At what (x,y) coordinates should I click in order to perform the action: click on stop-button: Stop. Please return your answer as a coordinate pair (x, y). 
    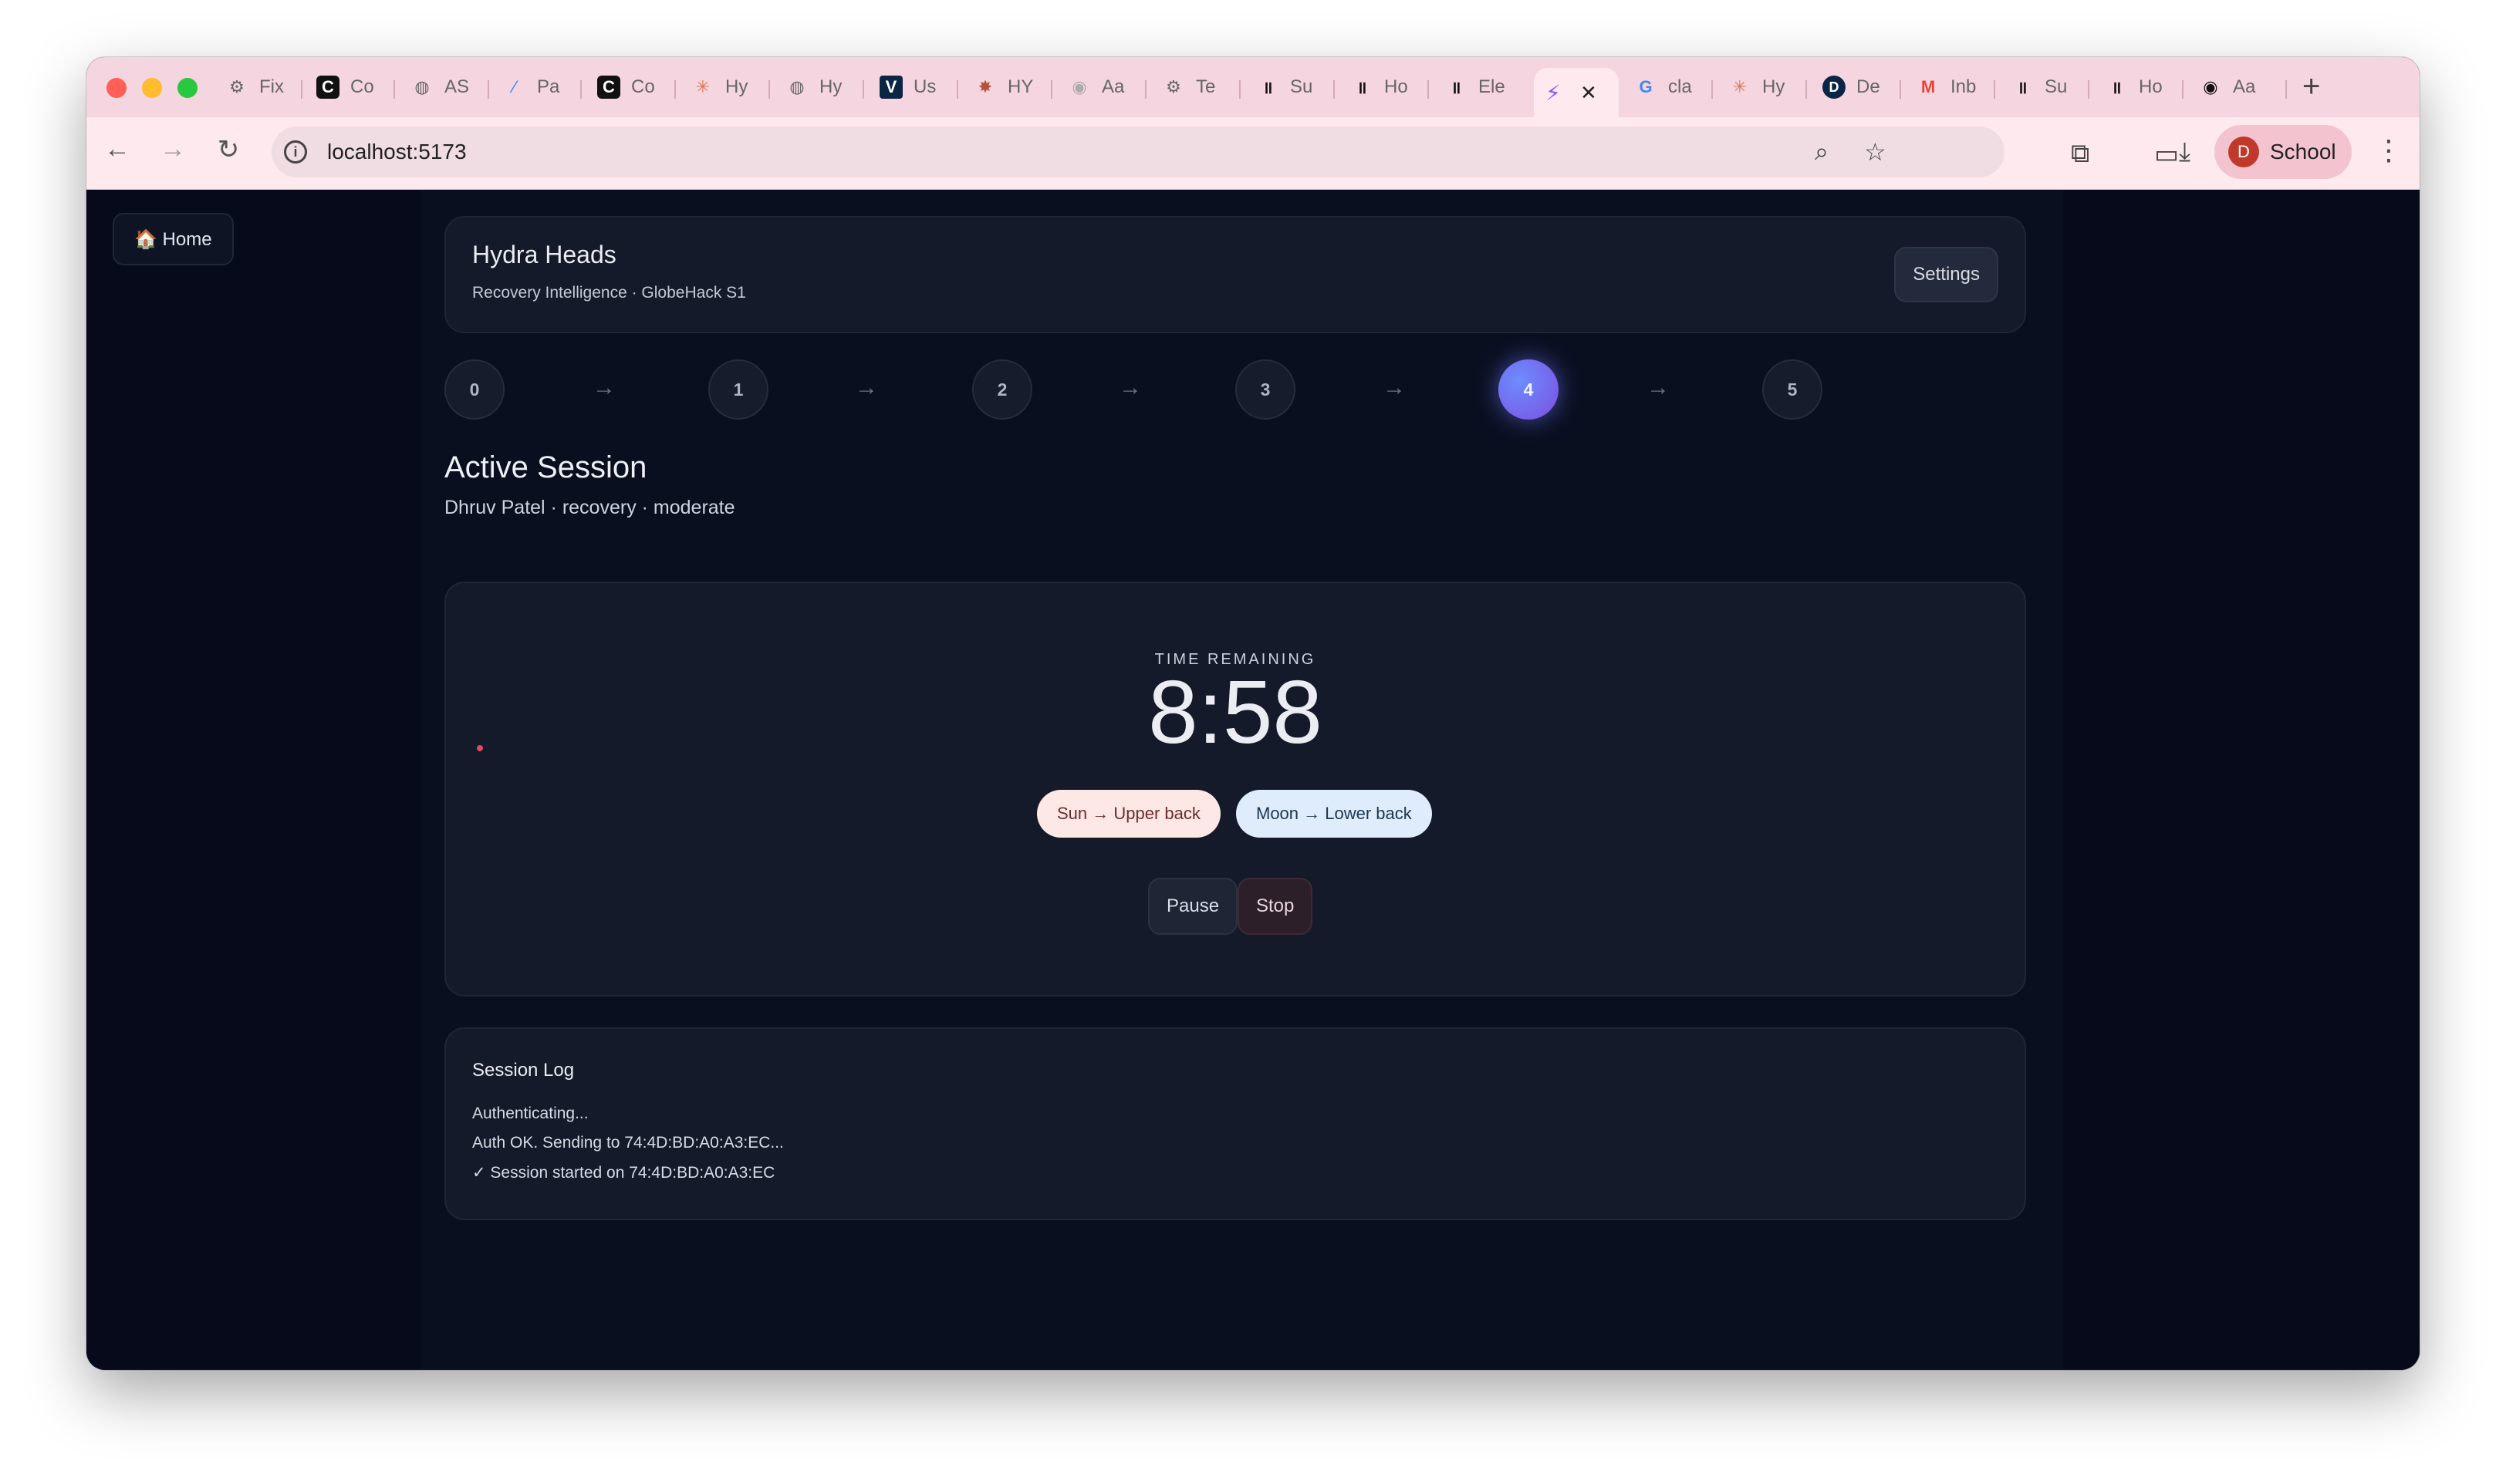
    Looking at the image, I should click on (1275, 907).